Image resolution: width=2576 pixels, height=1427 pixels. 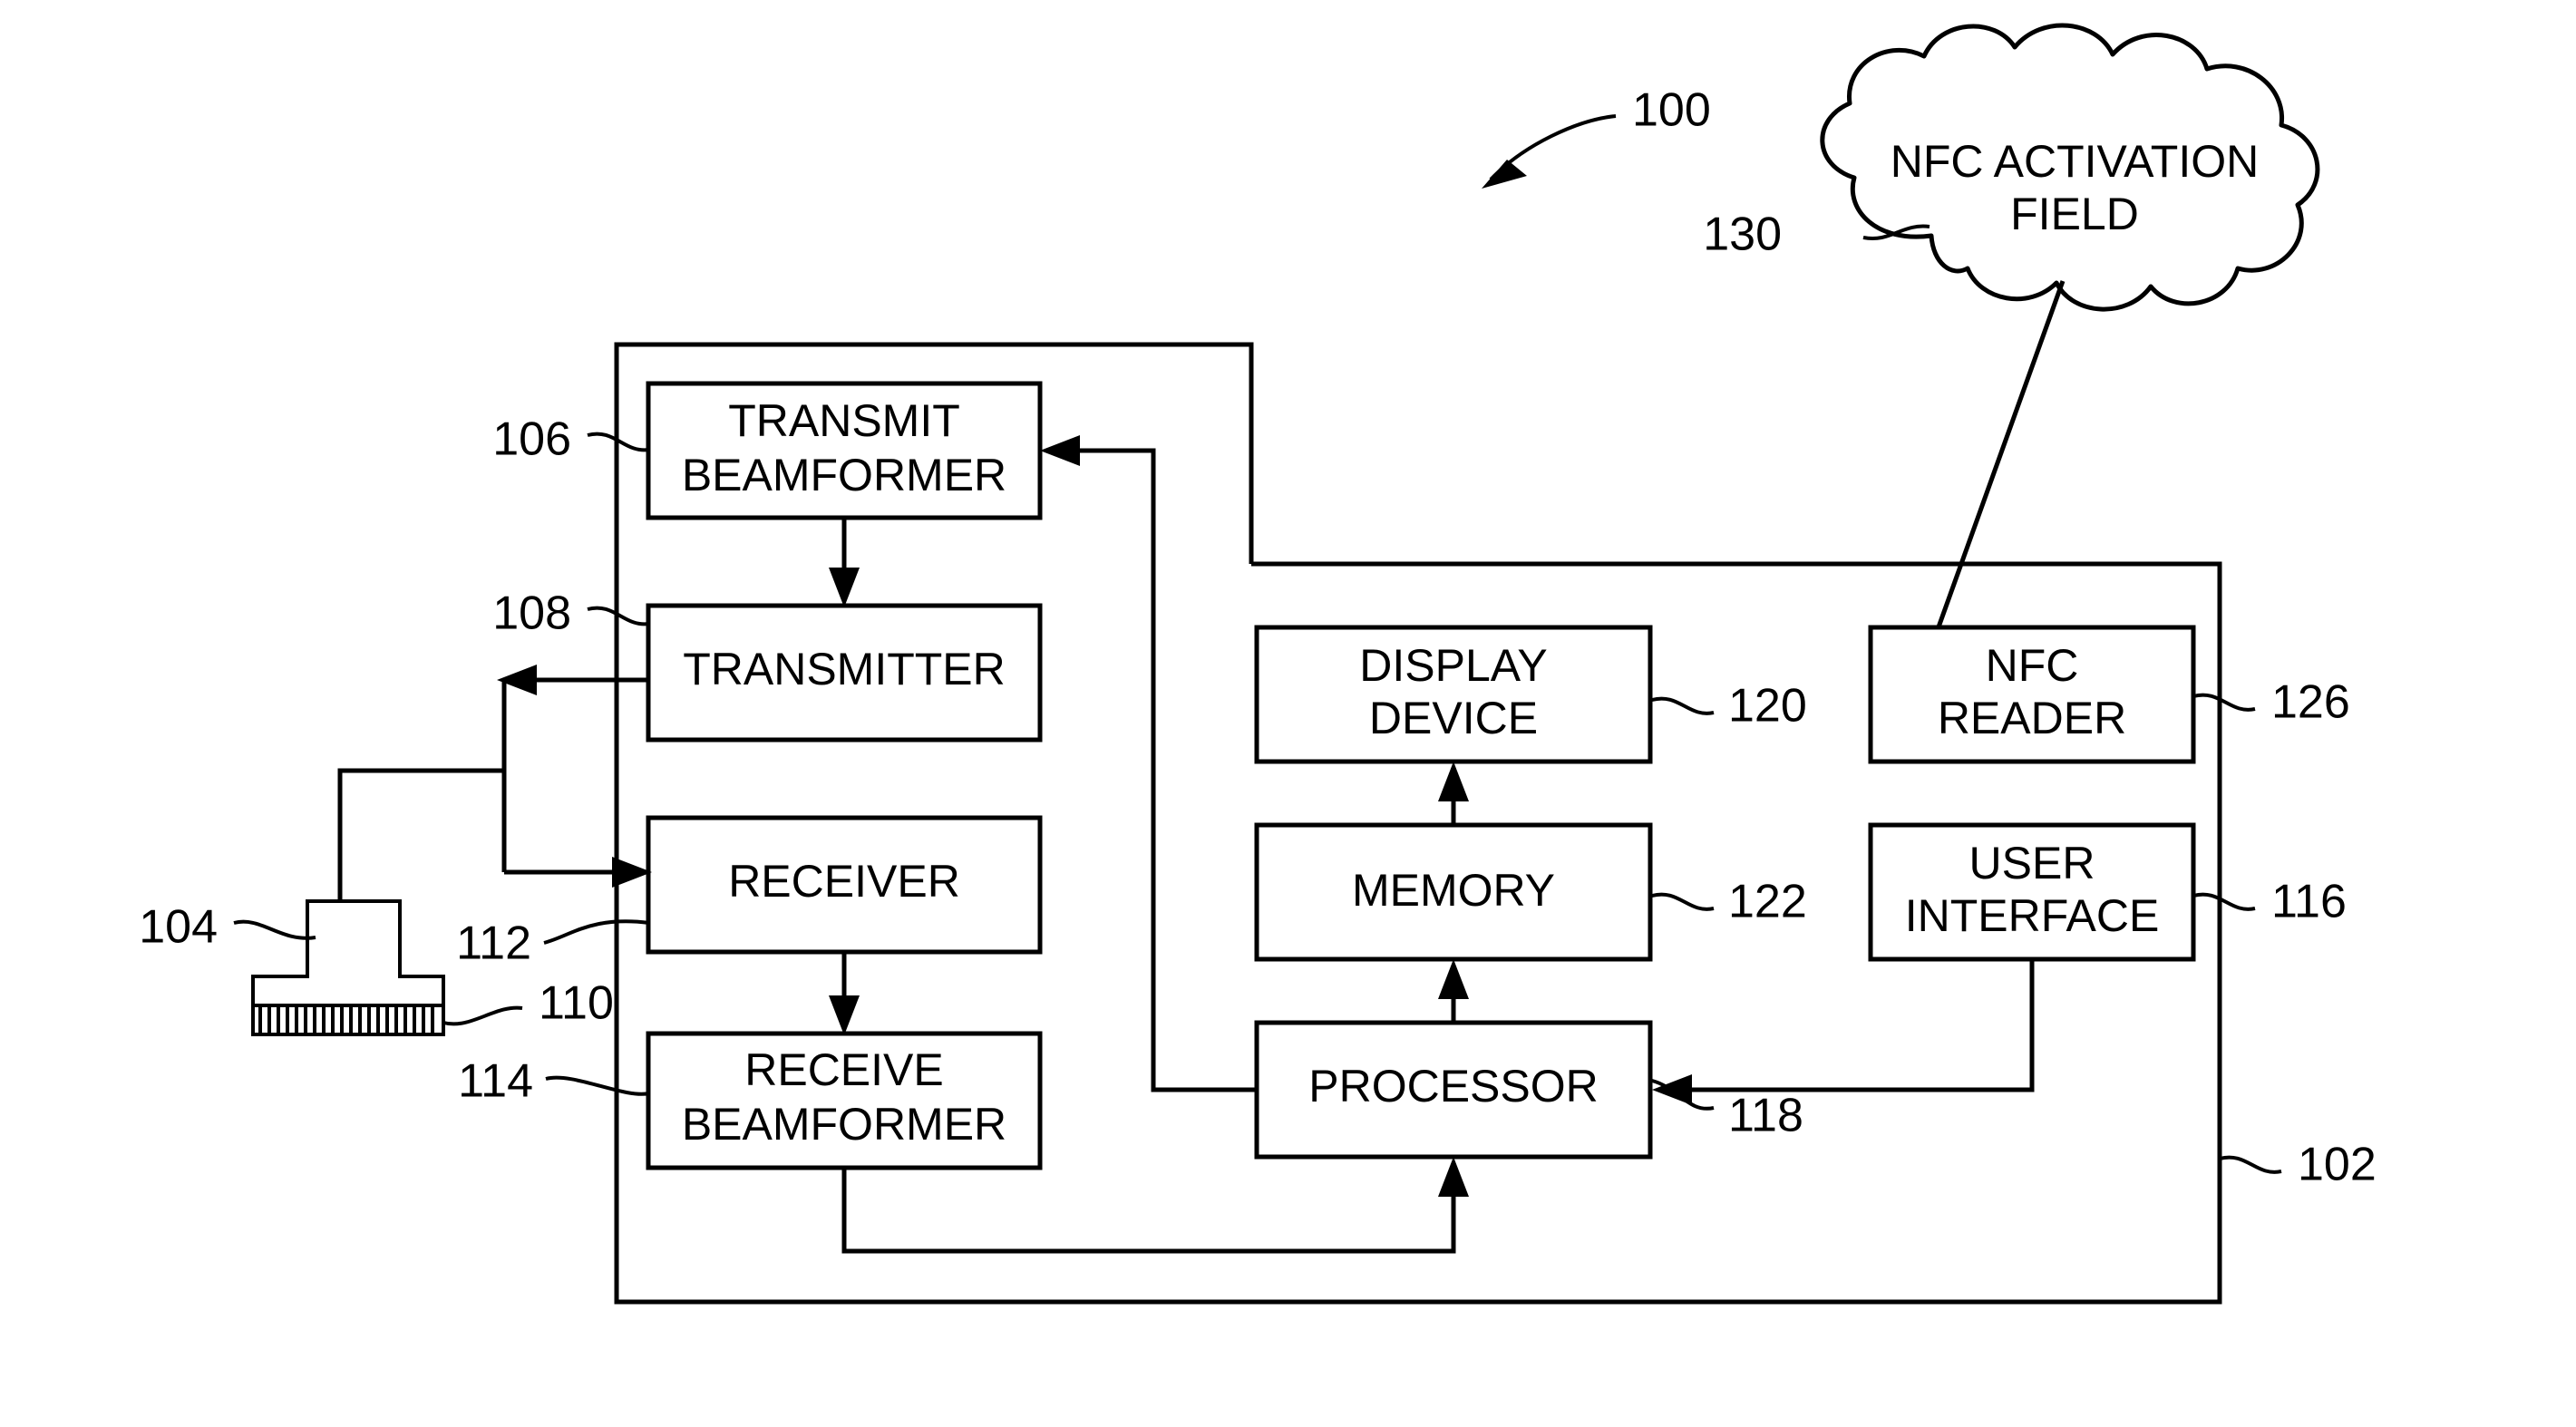 What do you see at coordinates (844, 1070) in the screenshot?
I see `block-label-receive-beamformer-line1: RECEIVE` at bounding box center [844, 1070].